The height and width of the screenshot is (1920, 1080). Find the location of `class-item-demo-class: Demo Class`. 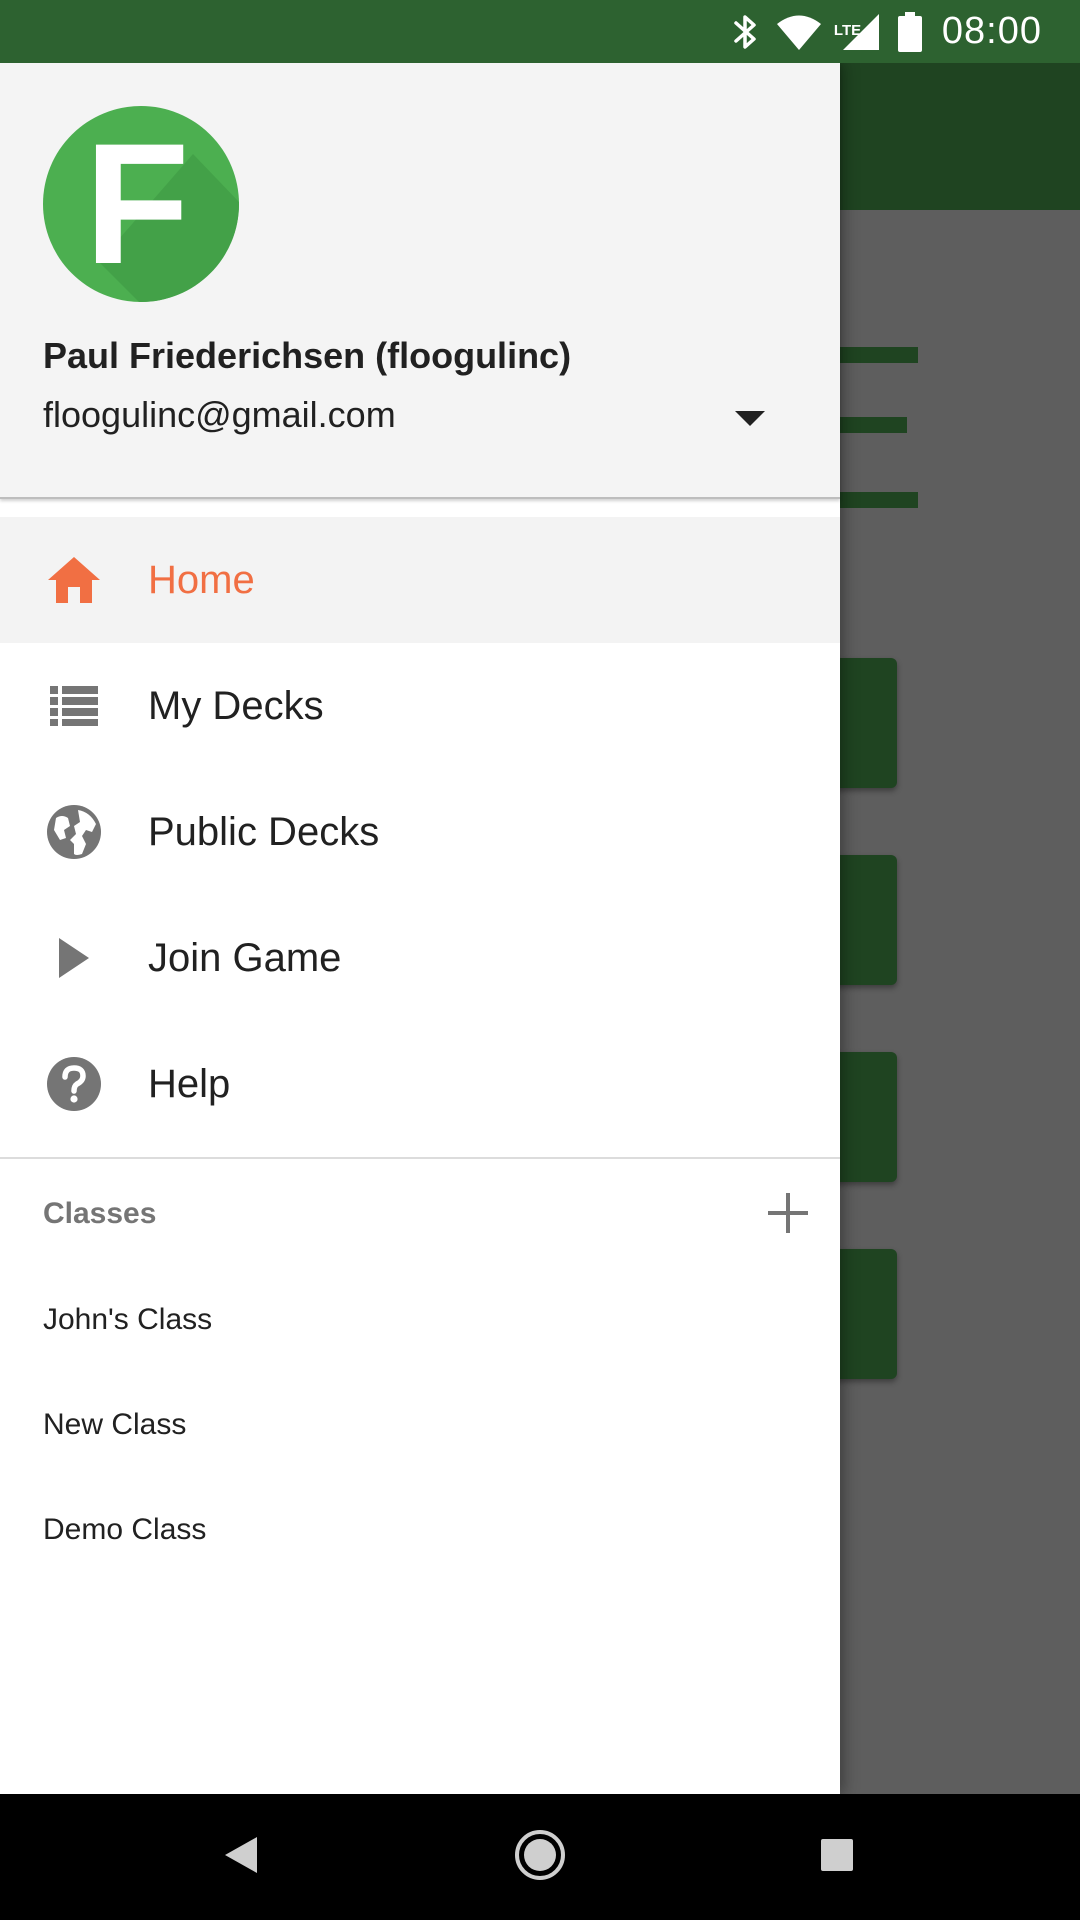

class-item-demo-class: Demo Class is located at coordinates (420, 1529).